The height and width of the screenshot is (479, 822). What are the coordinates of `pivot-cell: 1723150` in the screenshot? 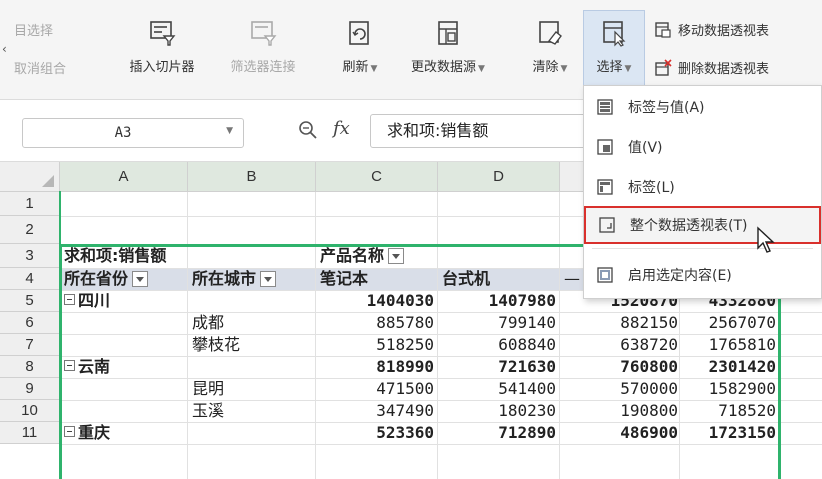 It's located at (728, 433).